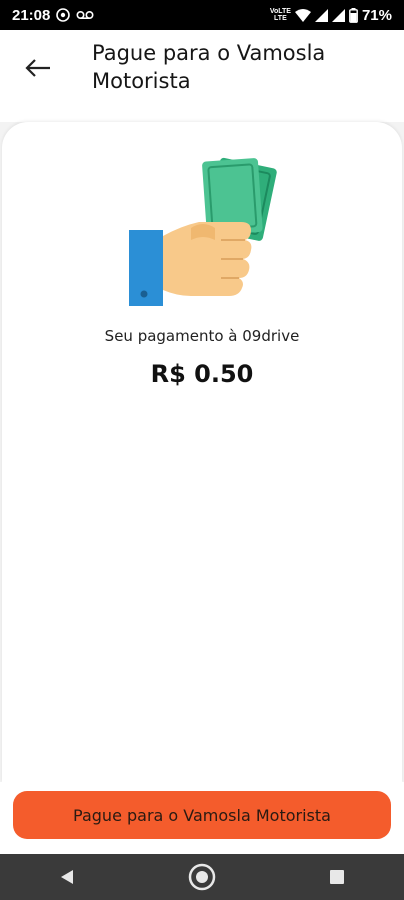  I want to click on payment-label: Seu pagamento à 09drive, so click(202, 336).